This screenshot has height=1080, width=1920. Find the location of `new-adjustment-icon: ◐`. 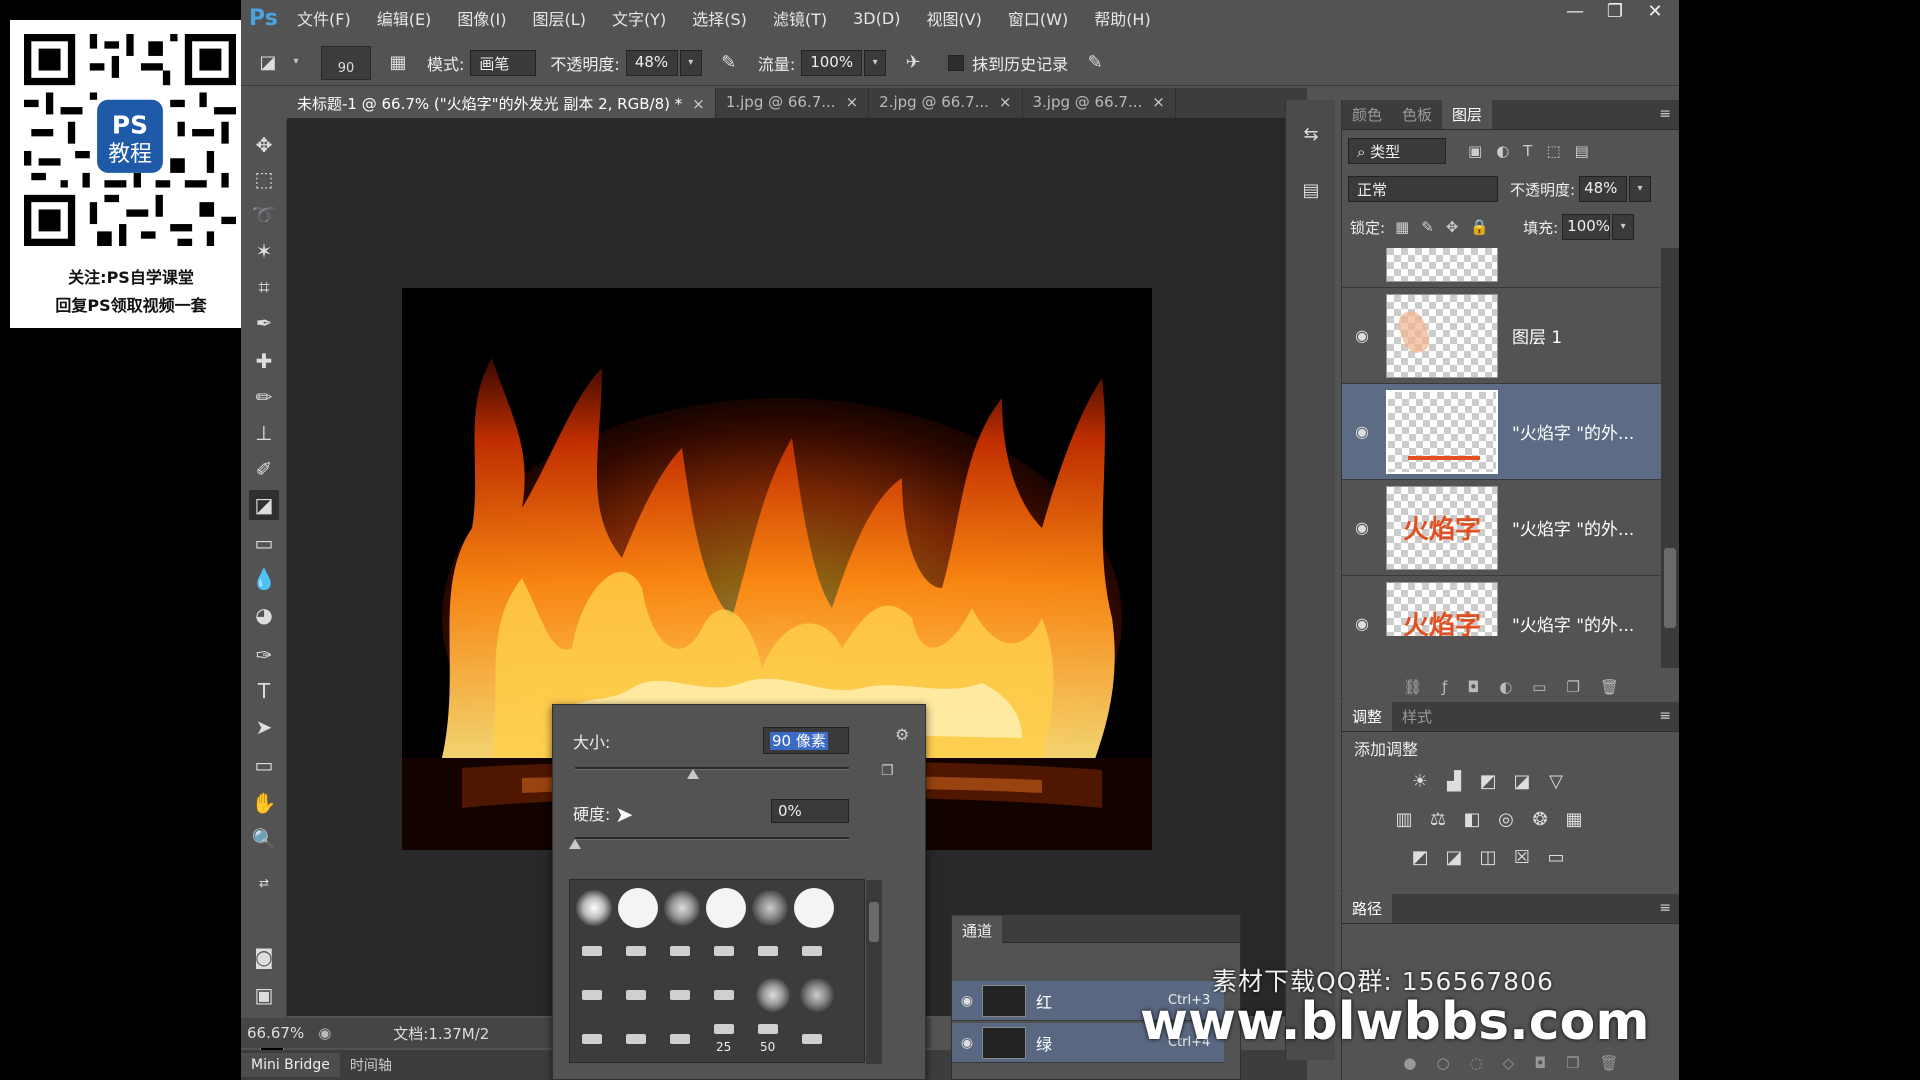

new-adjustment-icon: ◐ is located at coordinates (1505, 687).